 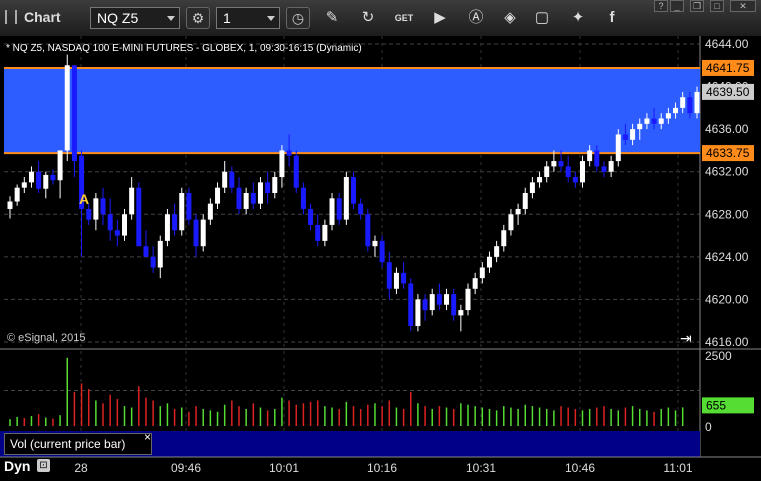 I want to click on copyright-text: © eSignal, 2015, so click(x=46, y=338).